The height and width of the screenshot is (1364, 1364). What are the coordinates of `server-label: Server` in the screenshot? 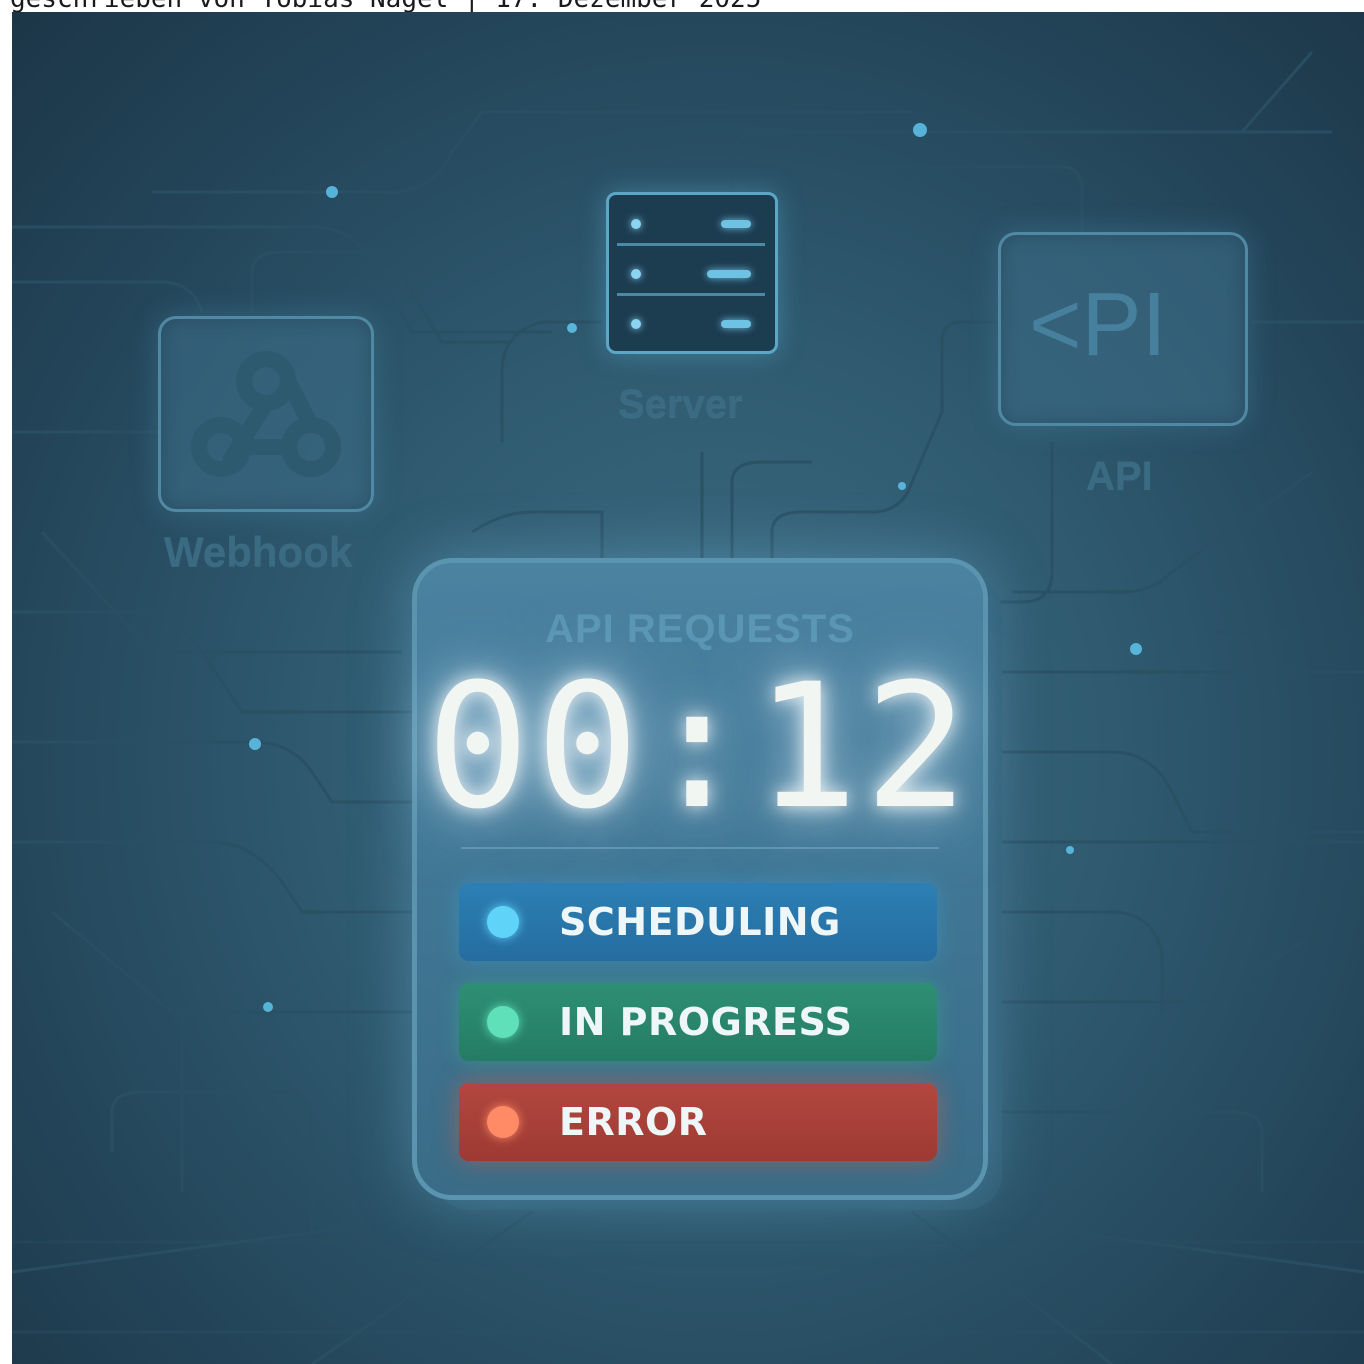 It's located at (680, 404).